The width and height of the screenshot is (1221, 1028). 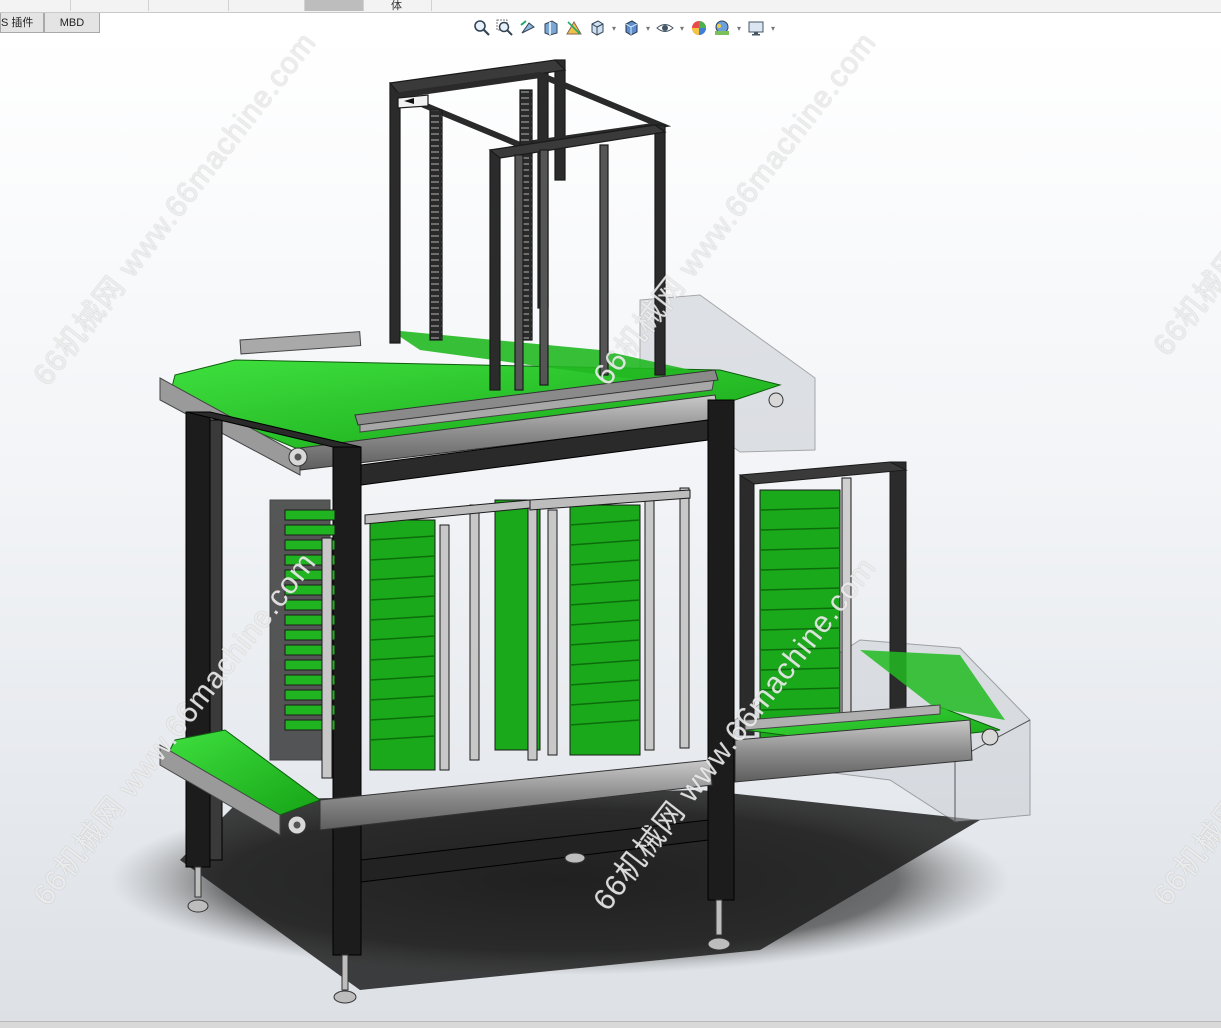 What do you see at coordinates (610, 6) in the screenshot?
I see `top-strip: 体` at bounding box center [610, 6].